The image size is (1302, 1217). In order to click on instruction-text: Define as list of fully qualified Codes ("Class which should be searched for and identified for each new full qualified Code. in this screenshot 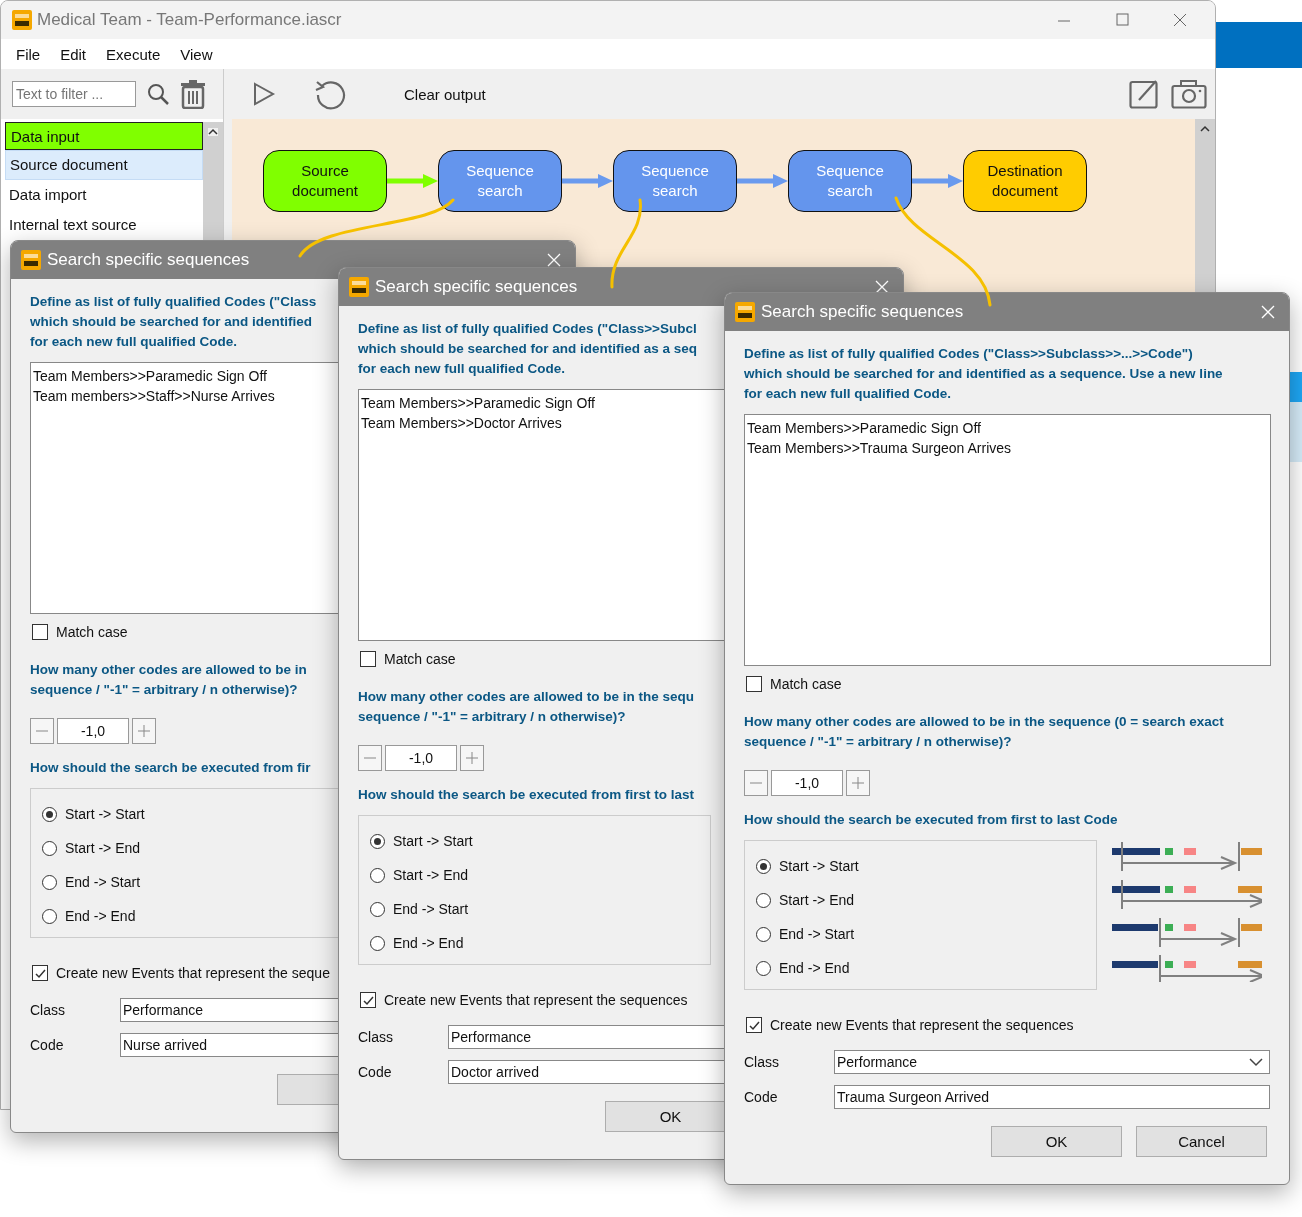, I will do `click(173, 322)`.